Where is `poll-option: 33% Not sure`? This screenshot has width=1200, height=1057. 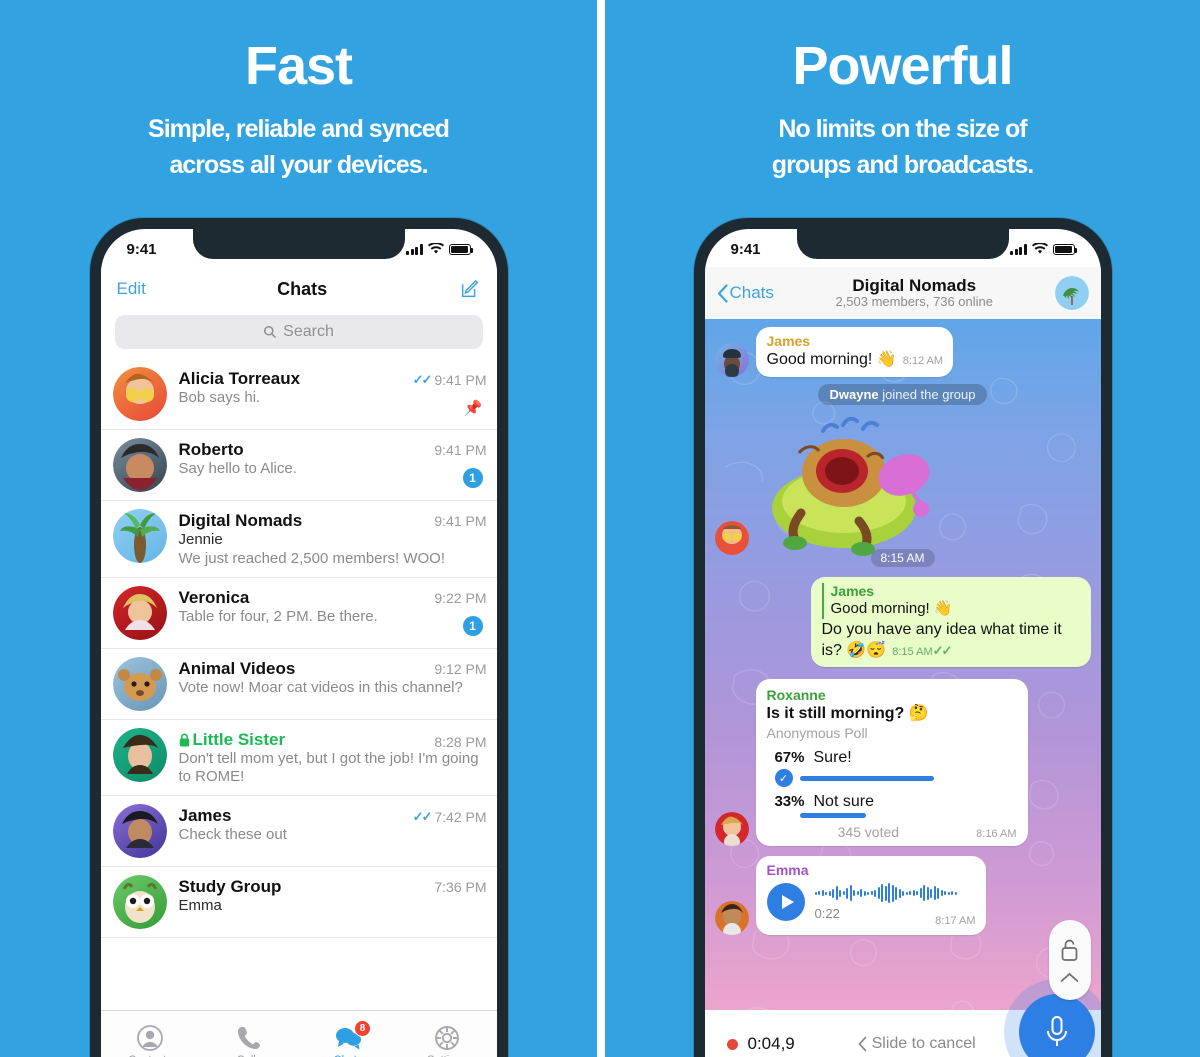
poll-option: 33% Not sure is located at coordinates (892, 806).